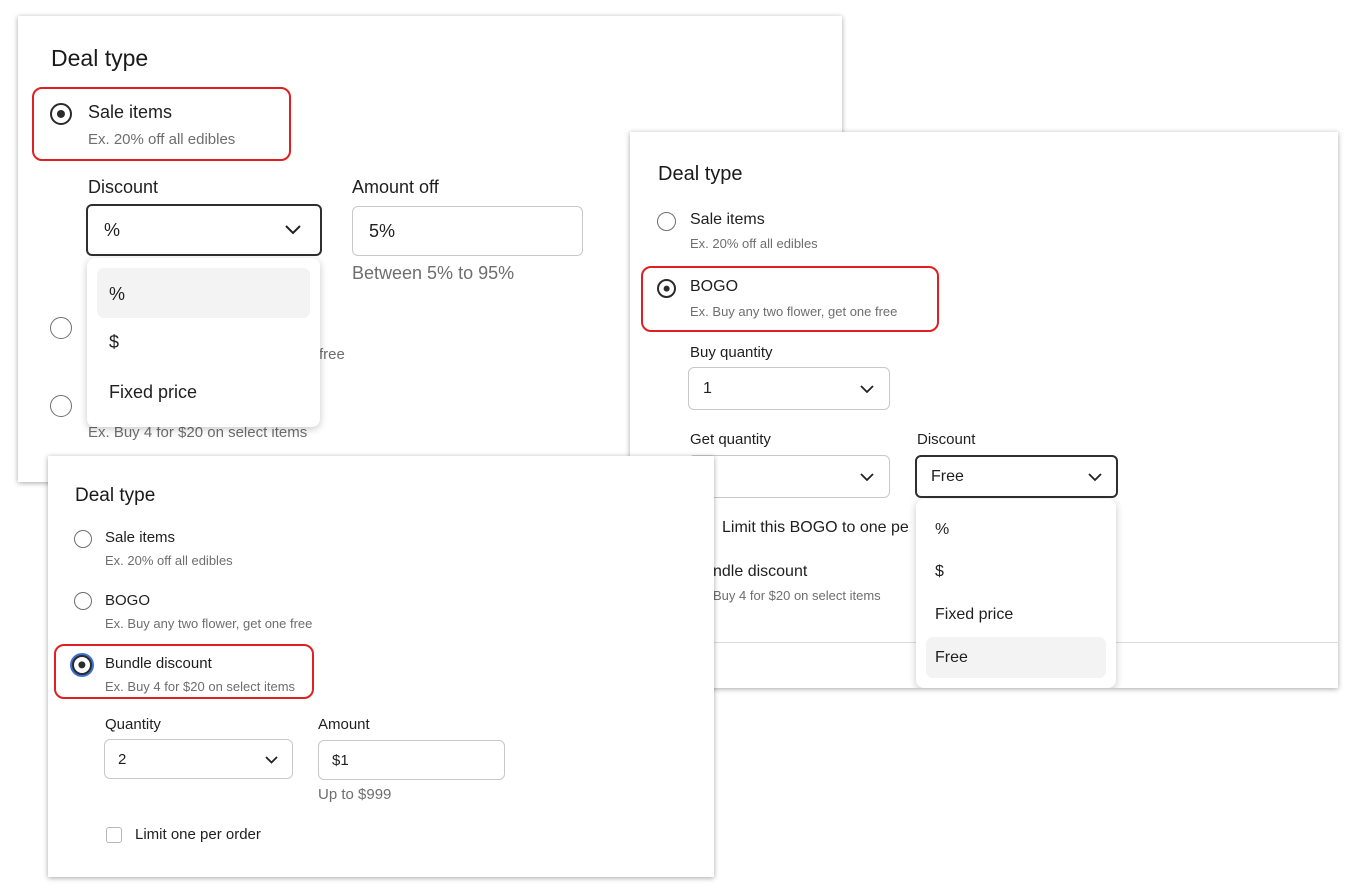 The width and height of the screenshot is (1351, 894). I want to click on discount-dropdown-menu: % $ Fixed price, so click(203, 342).